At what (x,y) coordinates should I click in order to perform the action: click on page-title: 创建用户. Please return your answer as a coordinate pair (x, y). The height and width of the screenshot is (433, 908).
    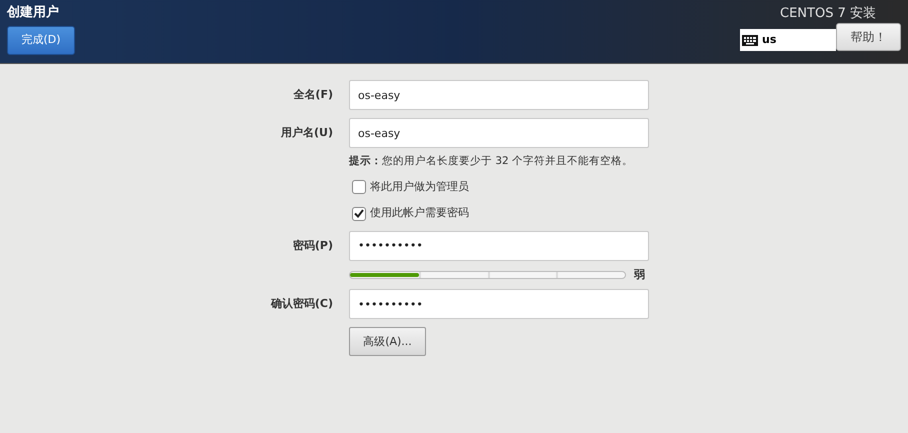
    Looking at the image, I should click on (33, 13).